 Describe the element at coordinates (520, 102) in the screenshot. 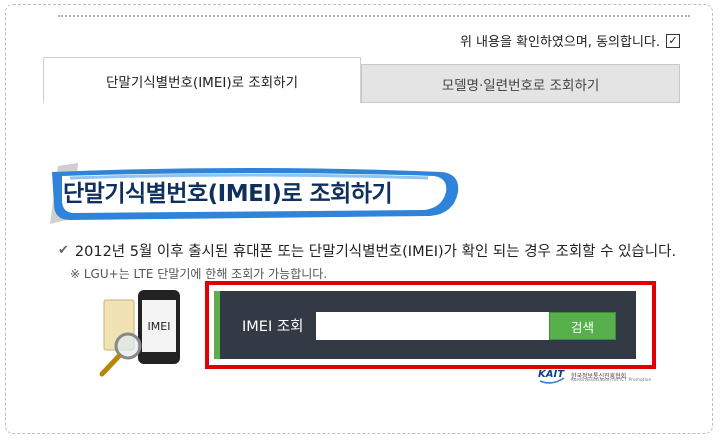

I see `tab-underline` at that location.